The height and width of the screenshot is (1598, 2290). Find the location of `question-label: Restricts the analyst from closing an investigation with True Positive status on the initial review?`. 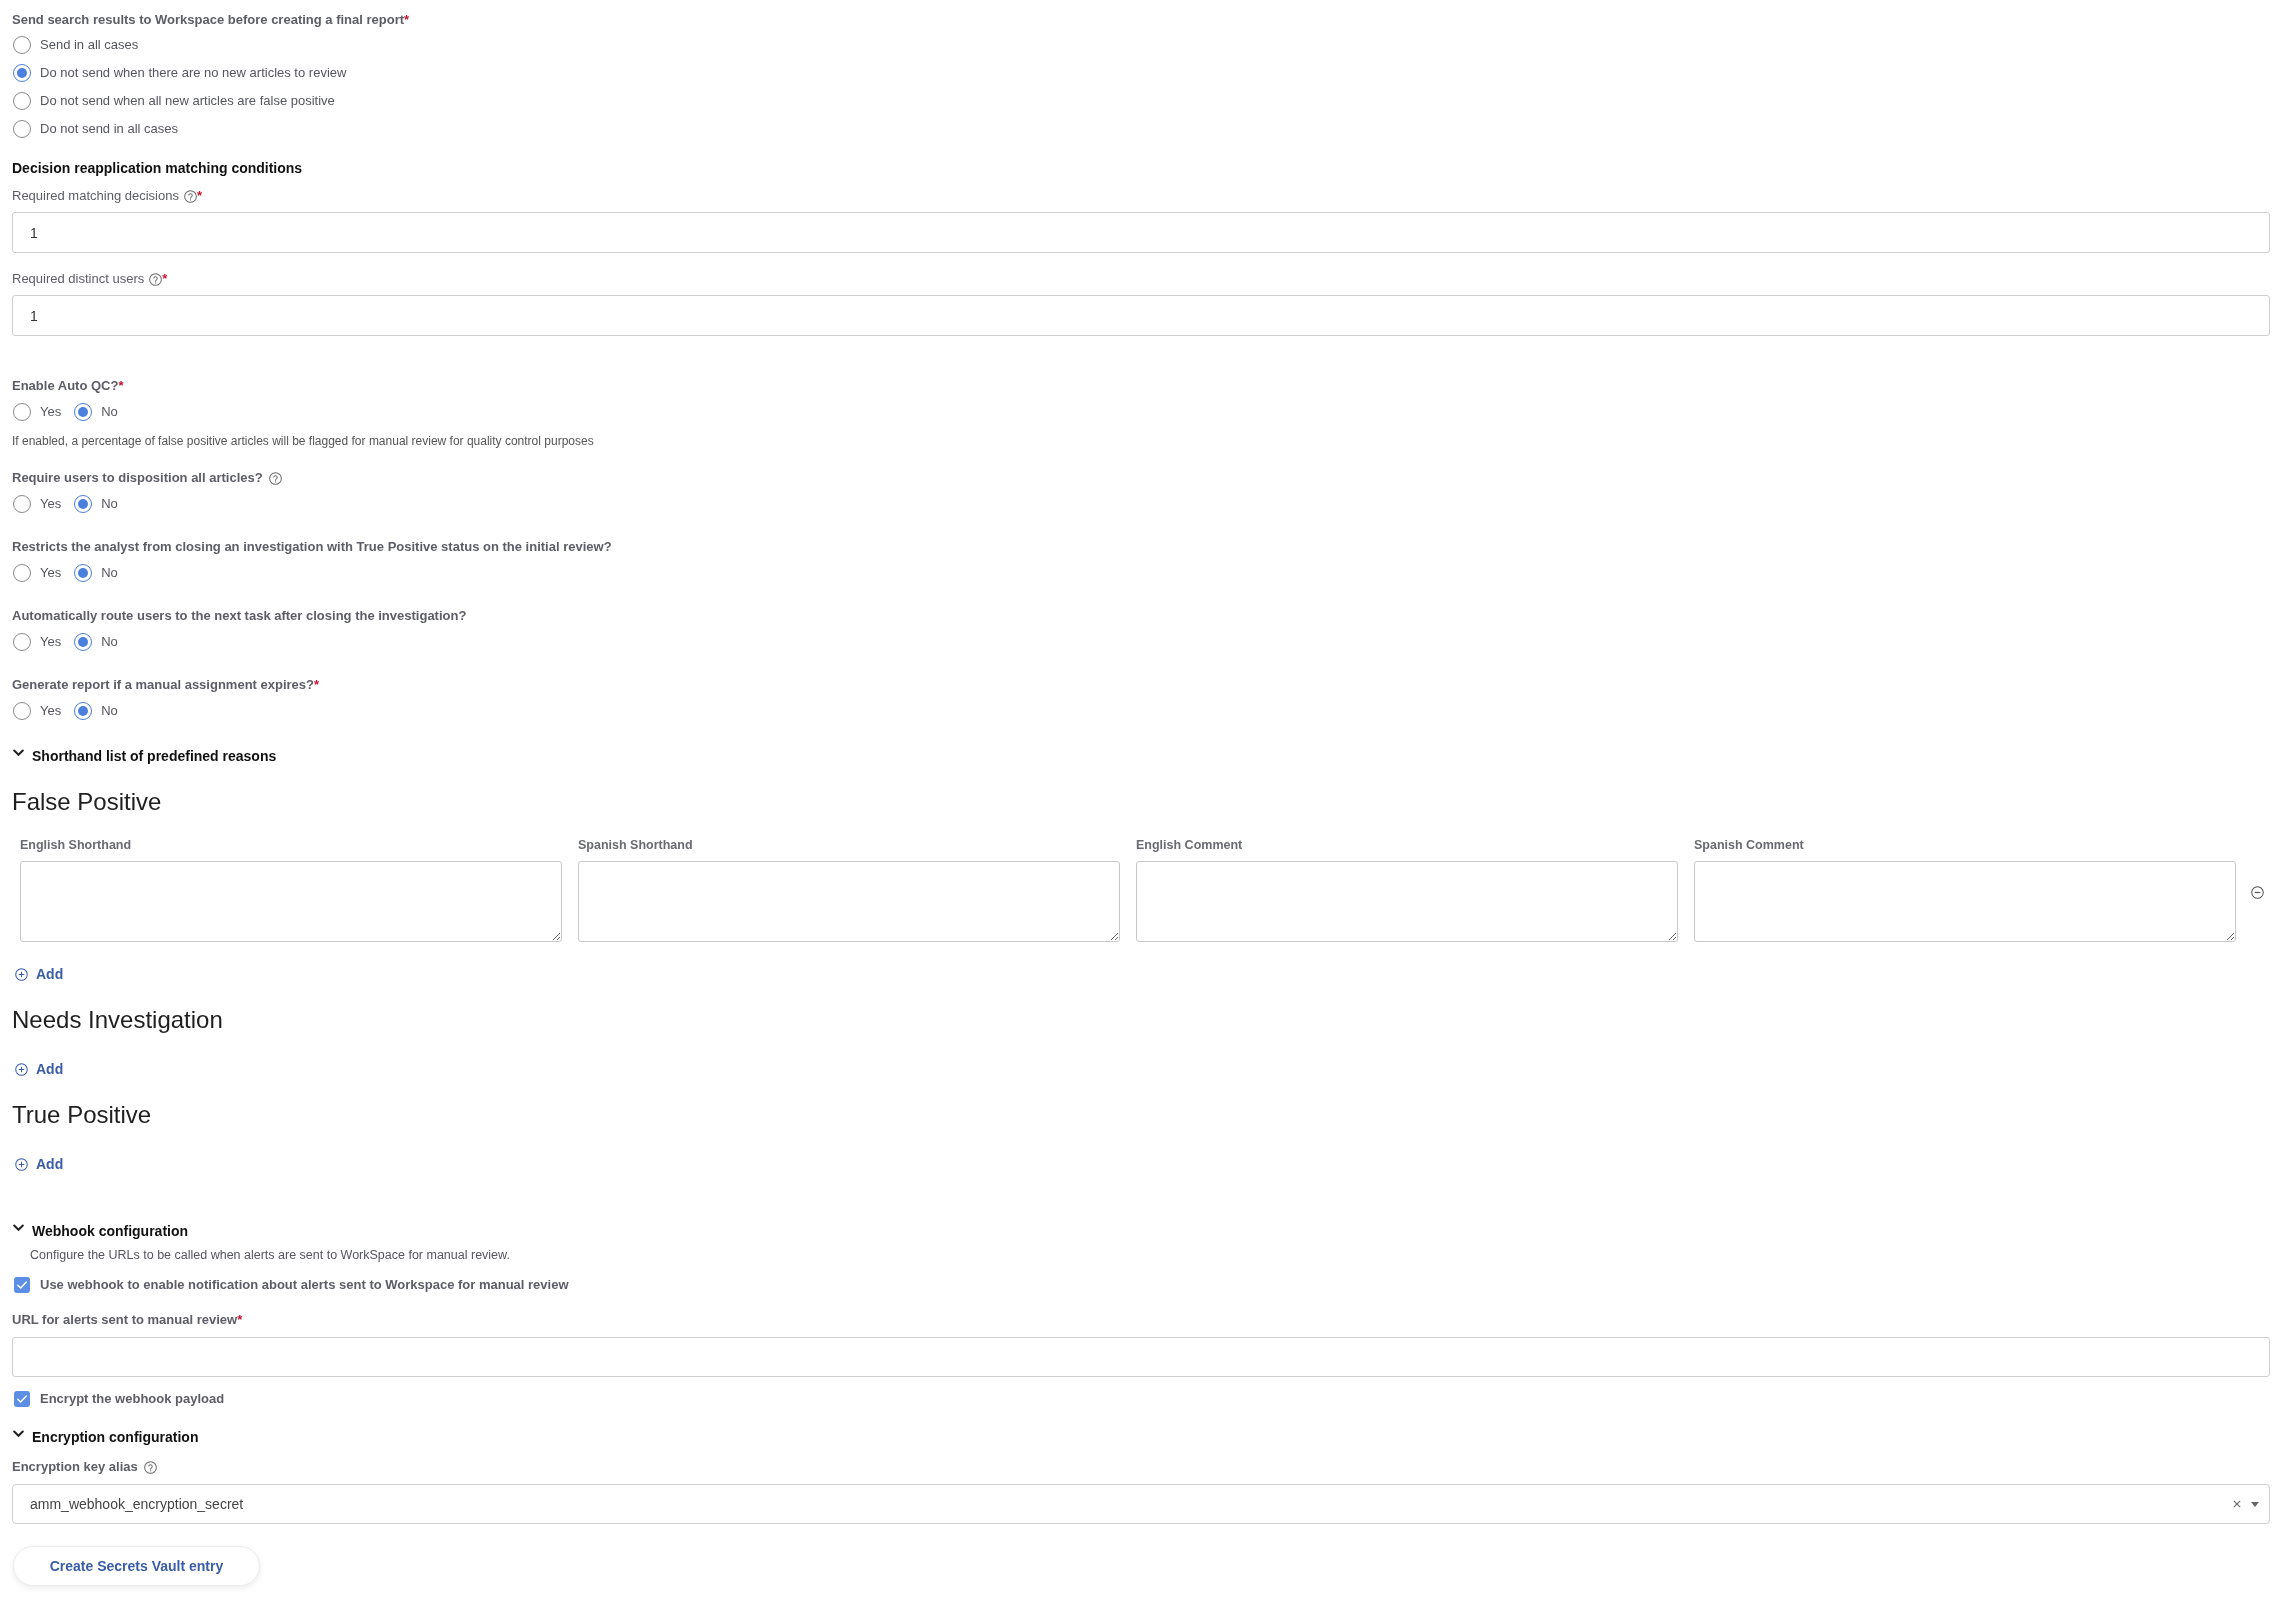

question-label: Restricts the analyst from closing an investigation with True Positive status on the initial review? is located at coordinates (312, 547).